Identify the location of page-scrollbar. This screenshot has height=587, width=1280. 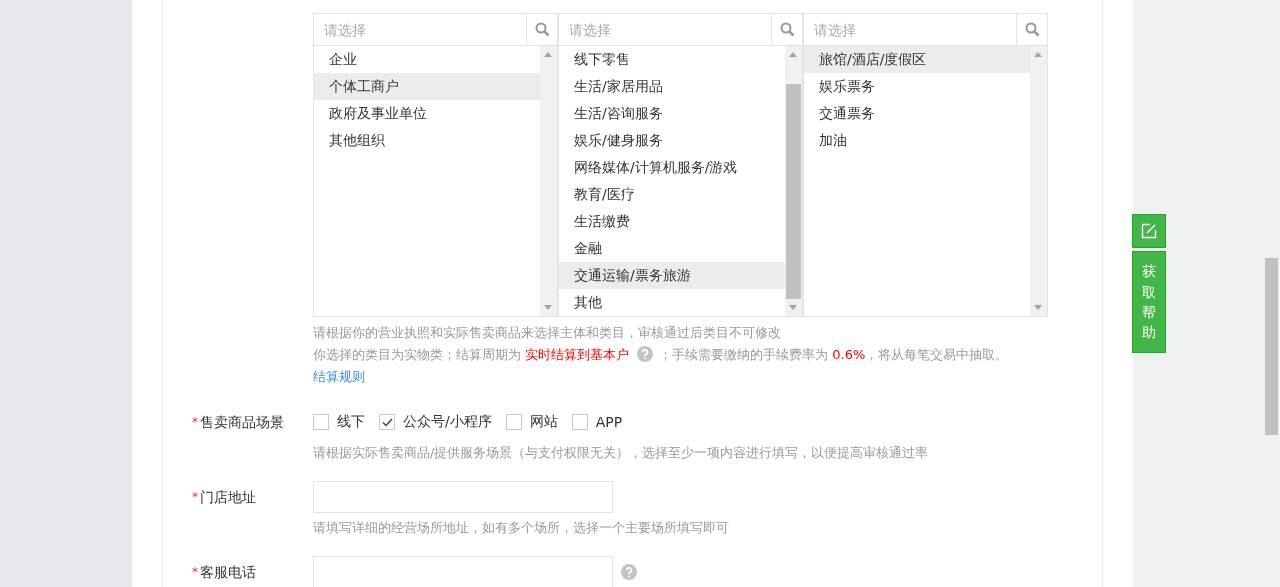
(1271, 293).